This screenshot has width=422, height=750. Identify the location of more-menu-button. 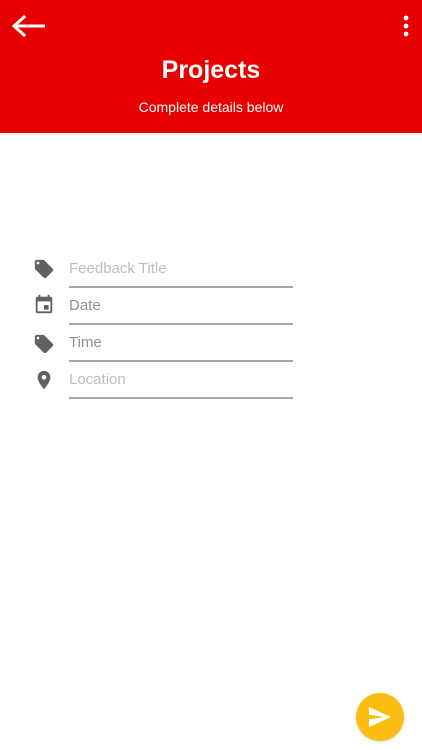
(406, 26).